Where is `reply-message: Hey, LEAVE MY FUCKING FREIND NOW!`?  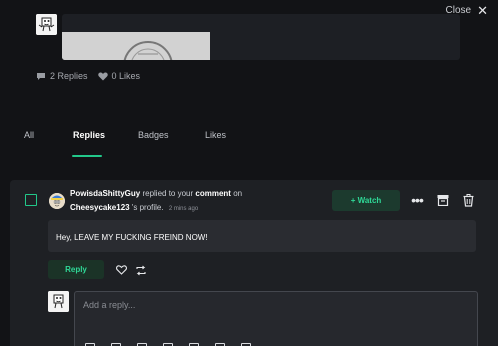 reply-message: Hey, LEAVE MY FUCKING FREIND NOW! is located at coordinates (262, 236).